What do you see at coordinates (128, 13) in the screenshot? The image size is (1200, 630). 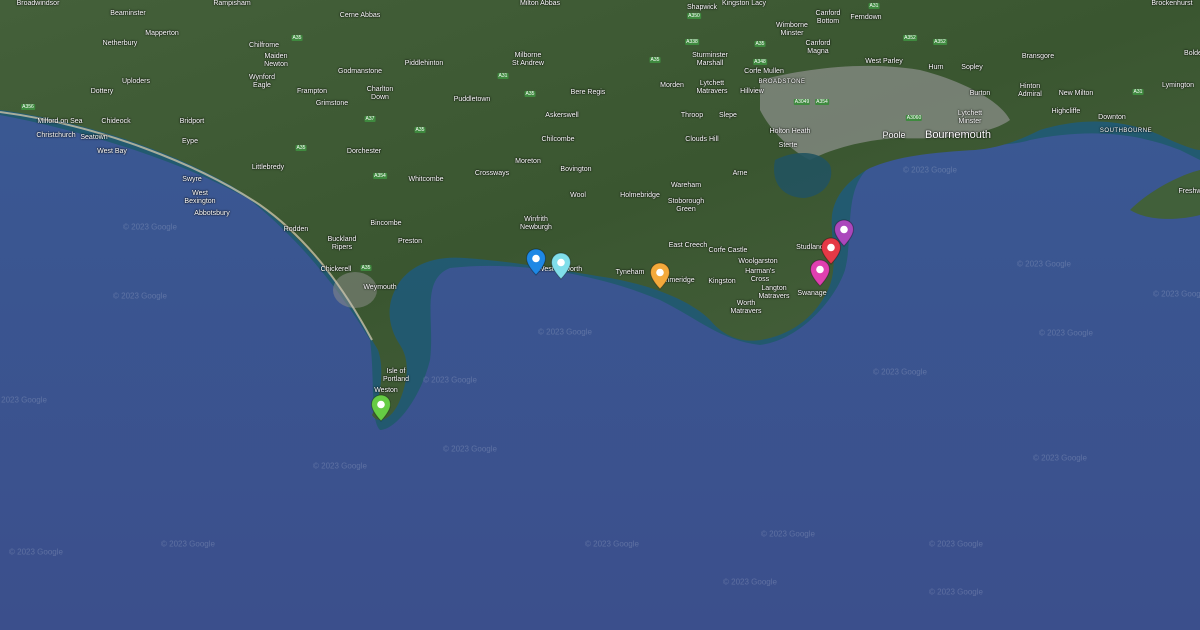 I see `place-label: Beaminster` at bounding box center [128, 13].